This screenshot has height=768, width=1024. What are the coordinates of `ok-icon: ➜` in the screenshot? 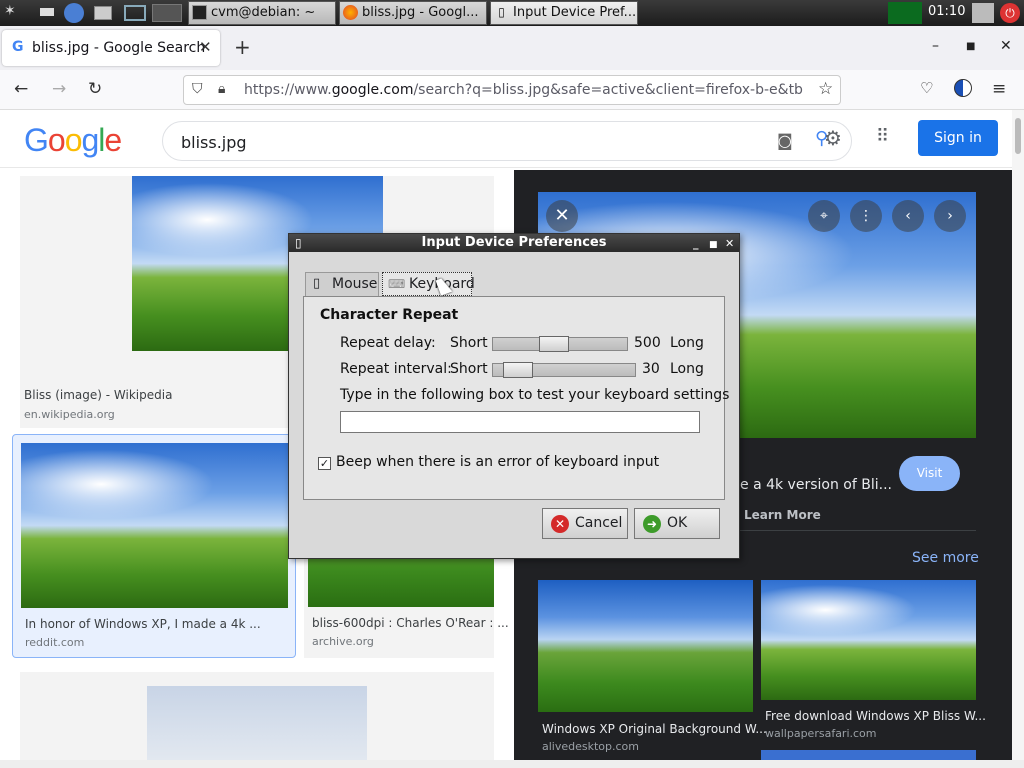 It's located at (652, 524).